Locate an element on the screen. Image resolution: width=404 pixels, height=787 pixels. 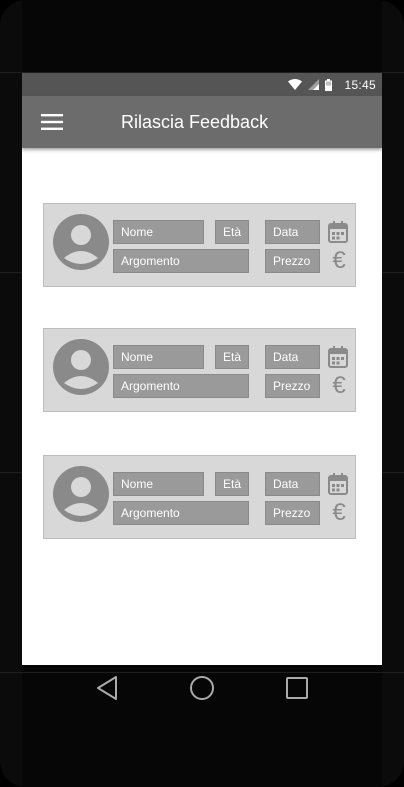
home-icon is located at coordinates (202, 688).